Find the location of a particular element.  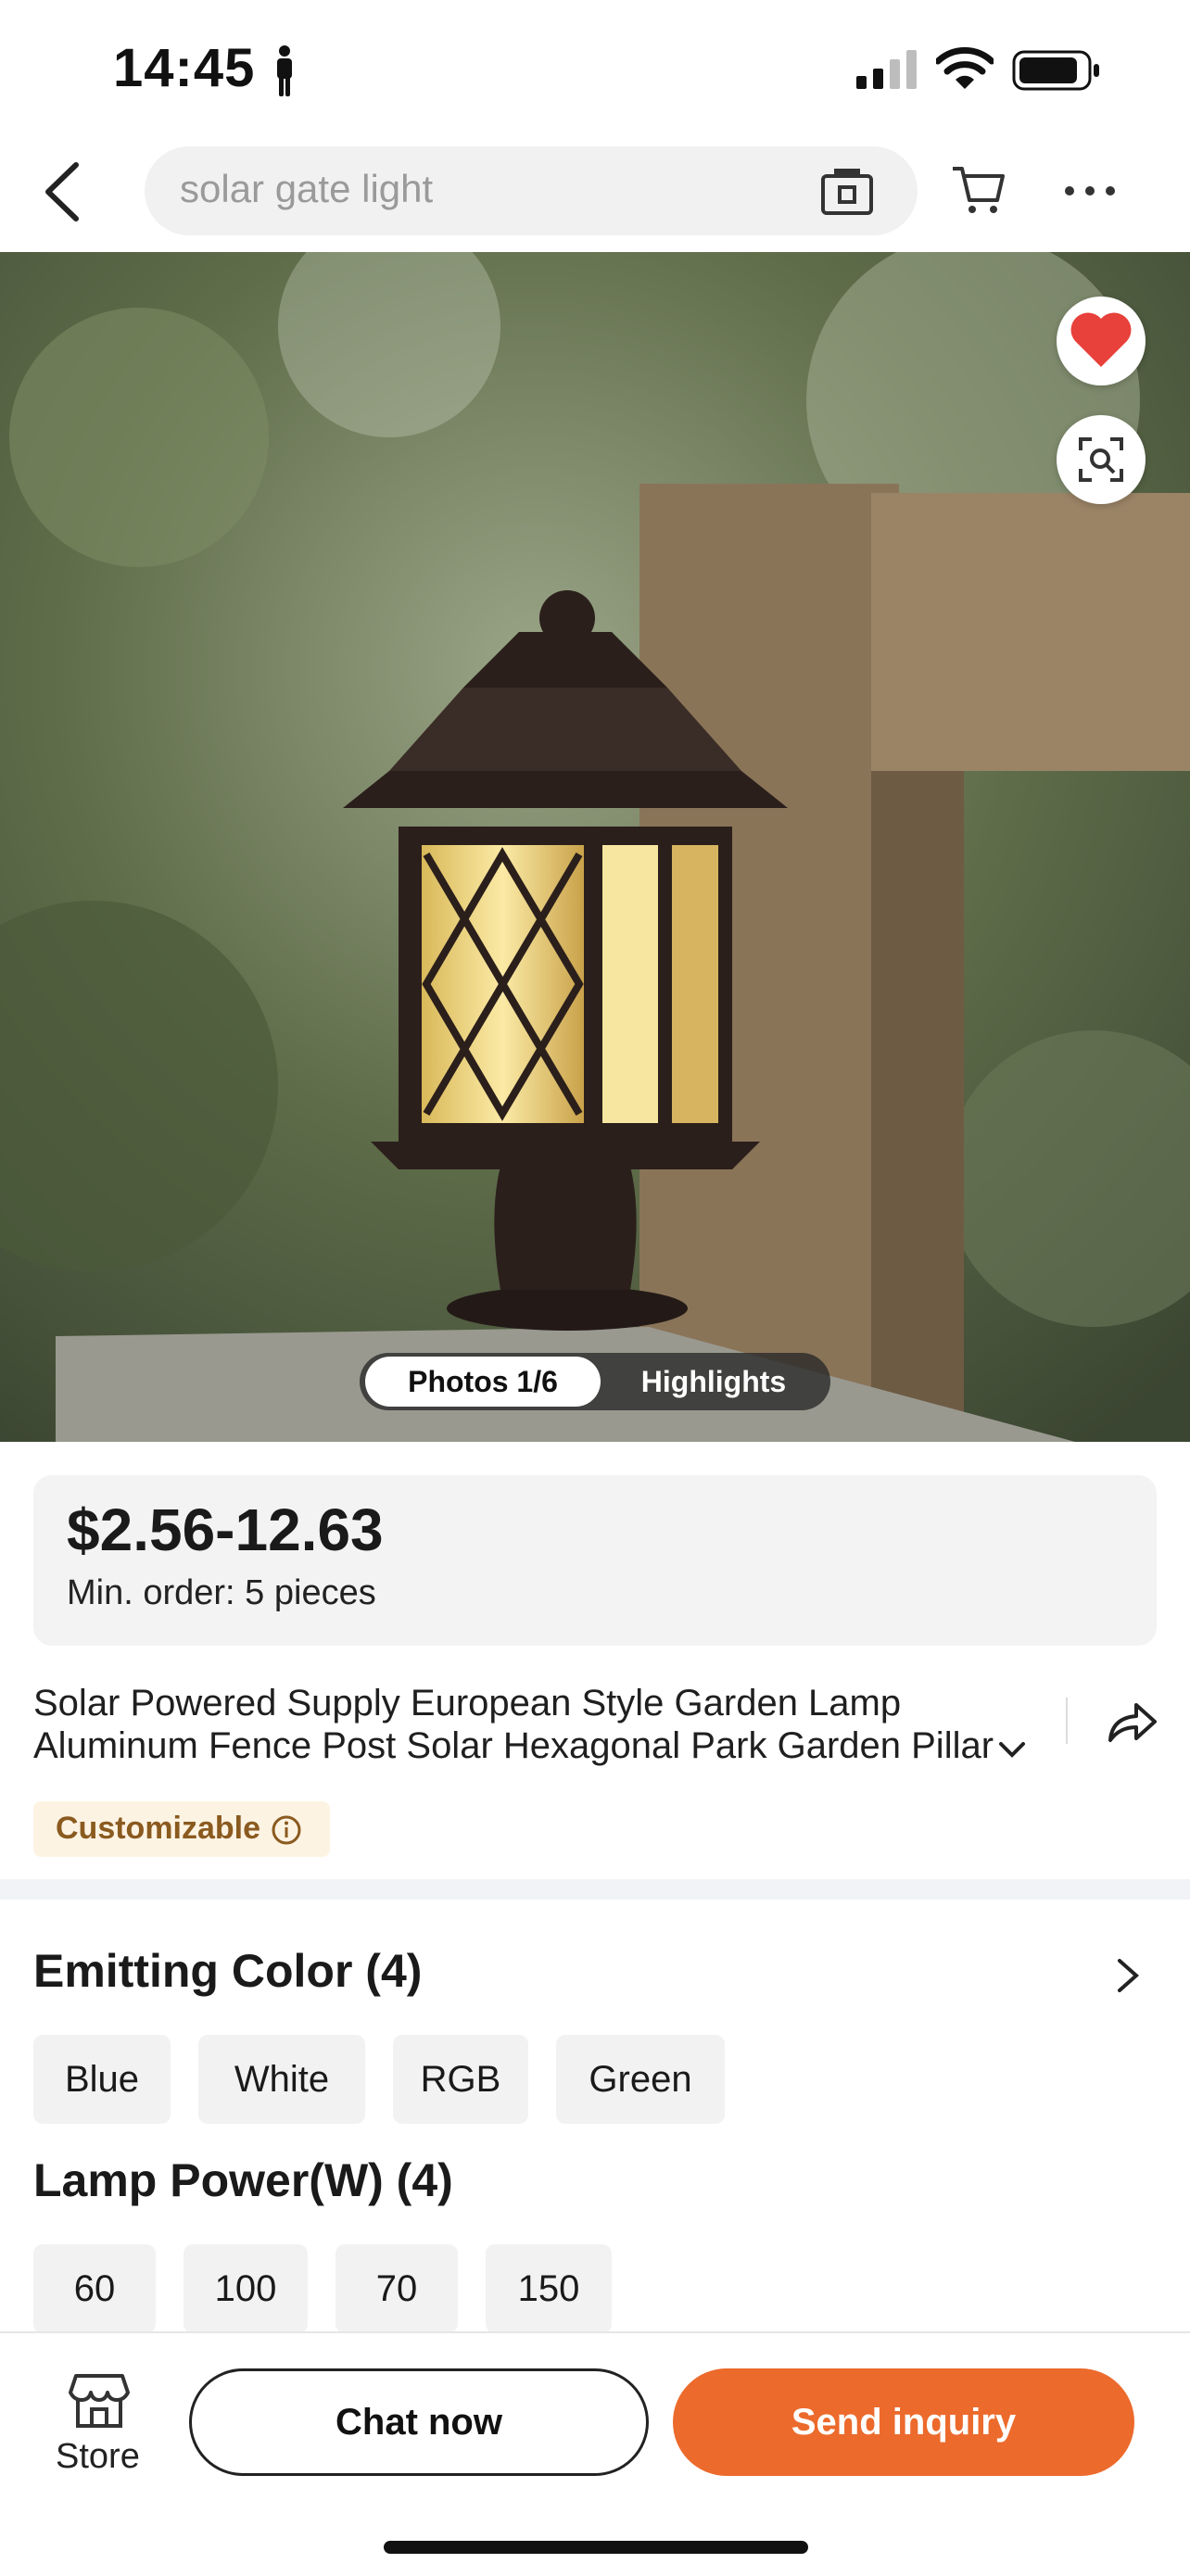

back-button is located at coordinates (62, 192).